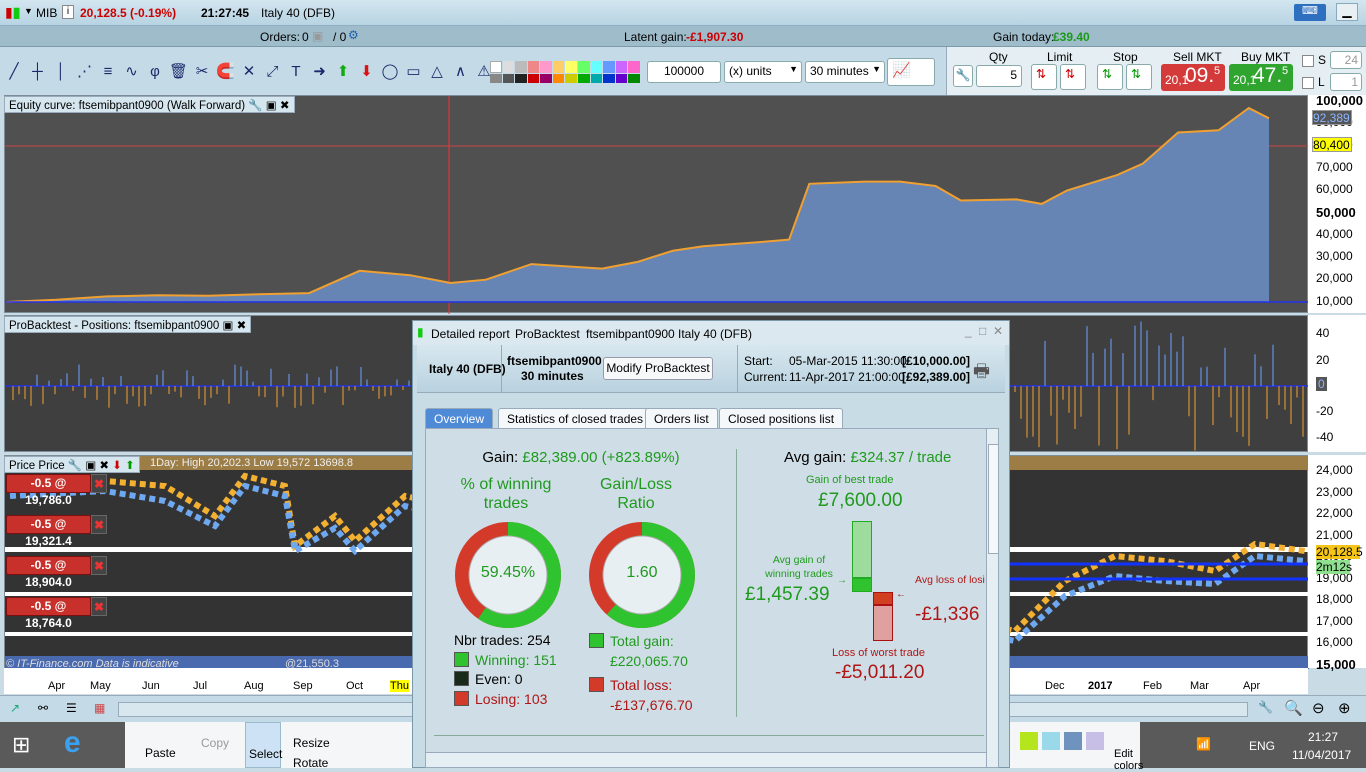  Describe the element at coordinates (72, 743) in the screenshot. I see `internet-explorer-icon: e` at that location.